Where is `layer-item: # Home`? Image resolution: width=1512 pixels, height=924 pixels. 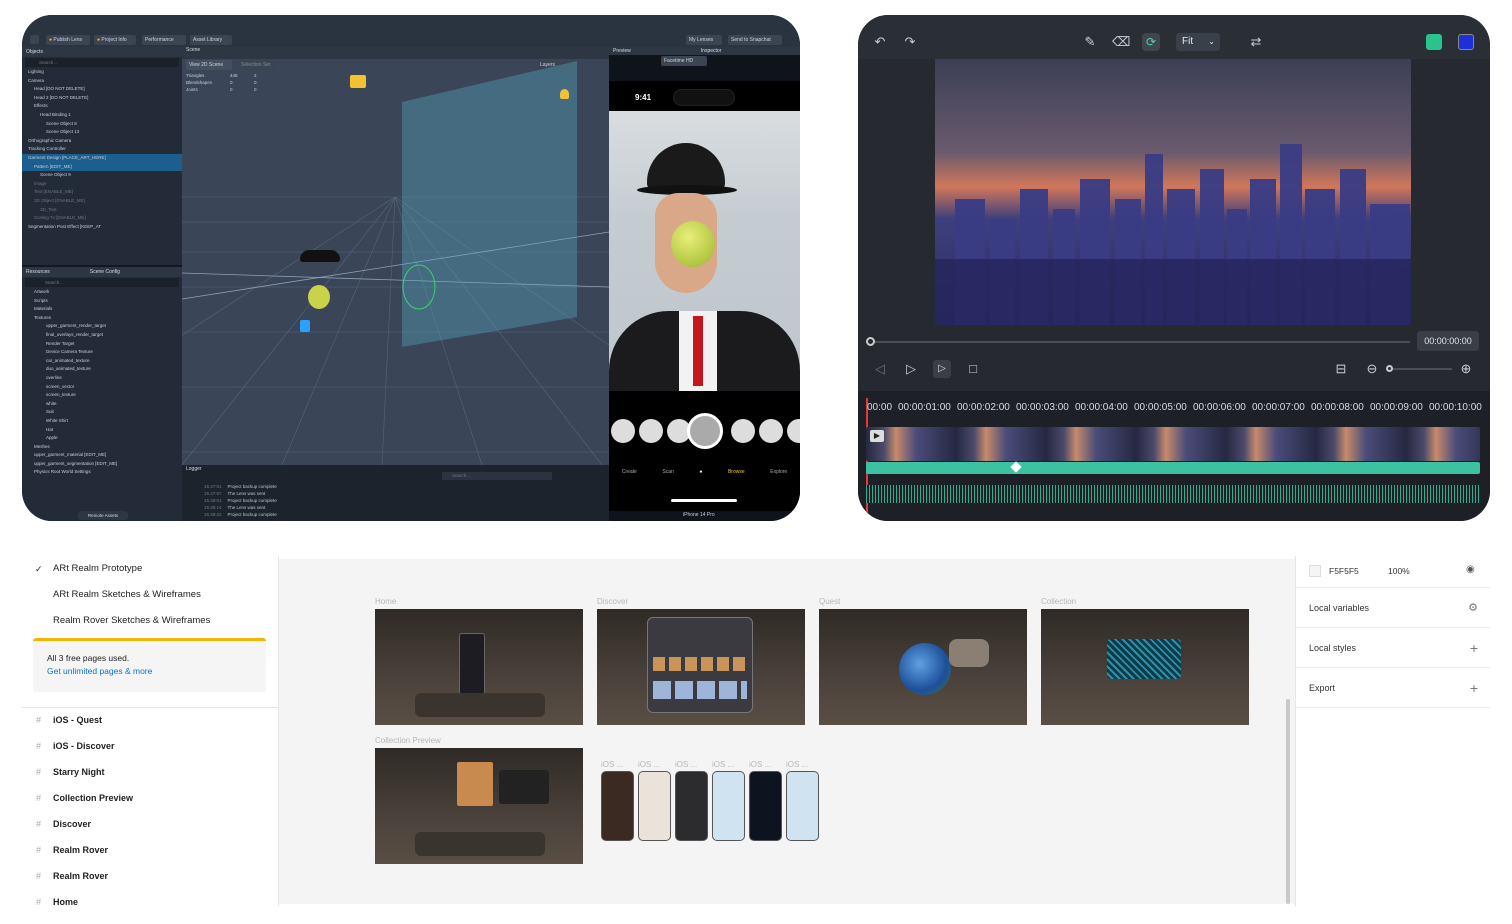
layer-item: # Home is located at coordinates (150, 897).